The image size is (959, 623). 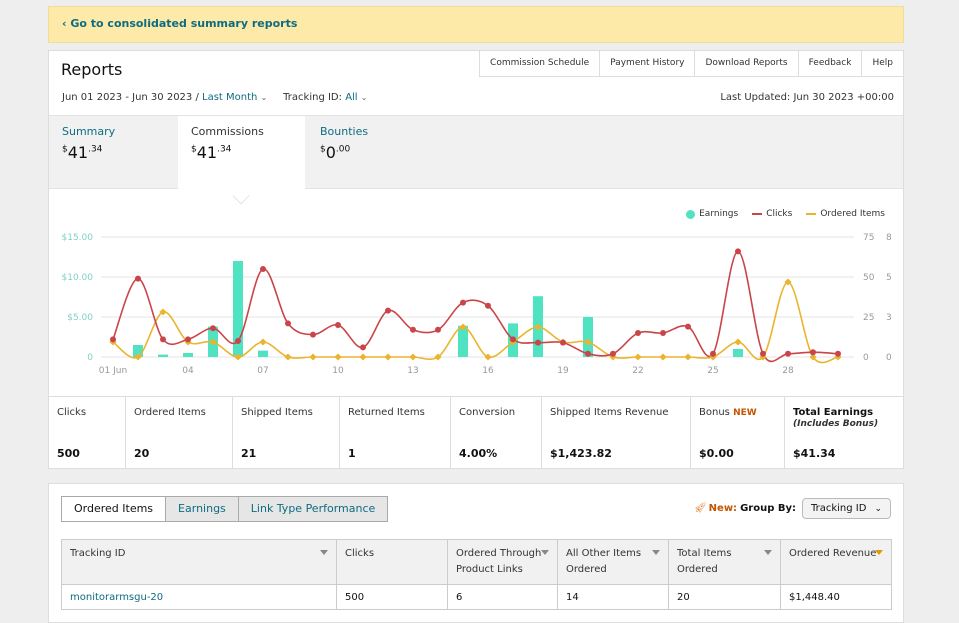 I want to click on tab-amount: $0.00, so click(x=335, y=152).